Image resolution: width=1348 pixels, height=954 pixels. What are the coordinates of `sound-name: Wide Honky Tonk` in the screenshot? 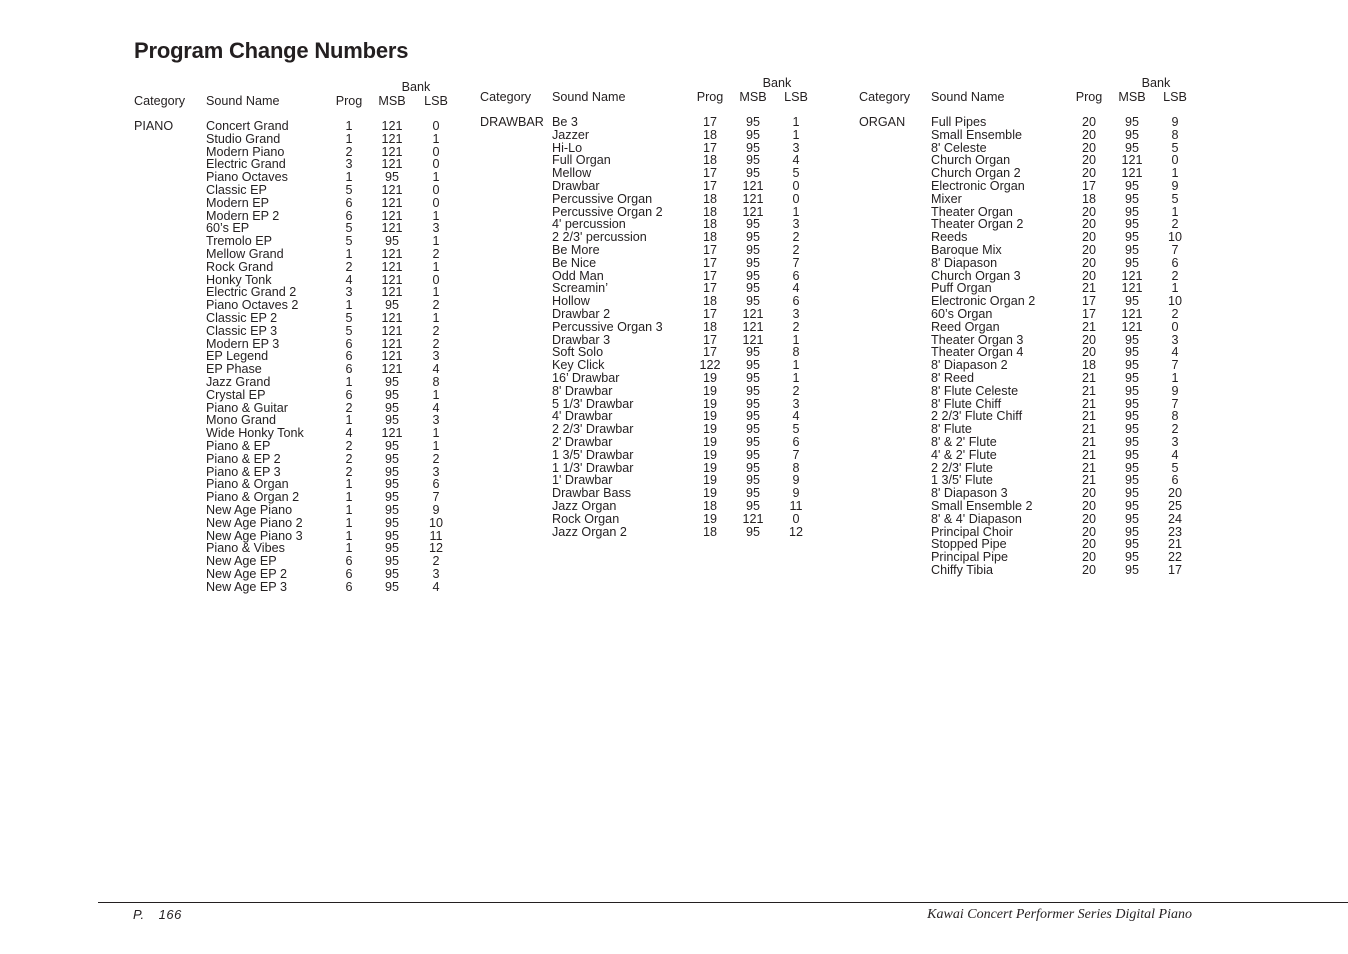 It's located at (255, 433).